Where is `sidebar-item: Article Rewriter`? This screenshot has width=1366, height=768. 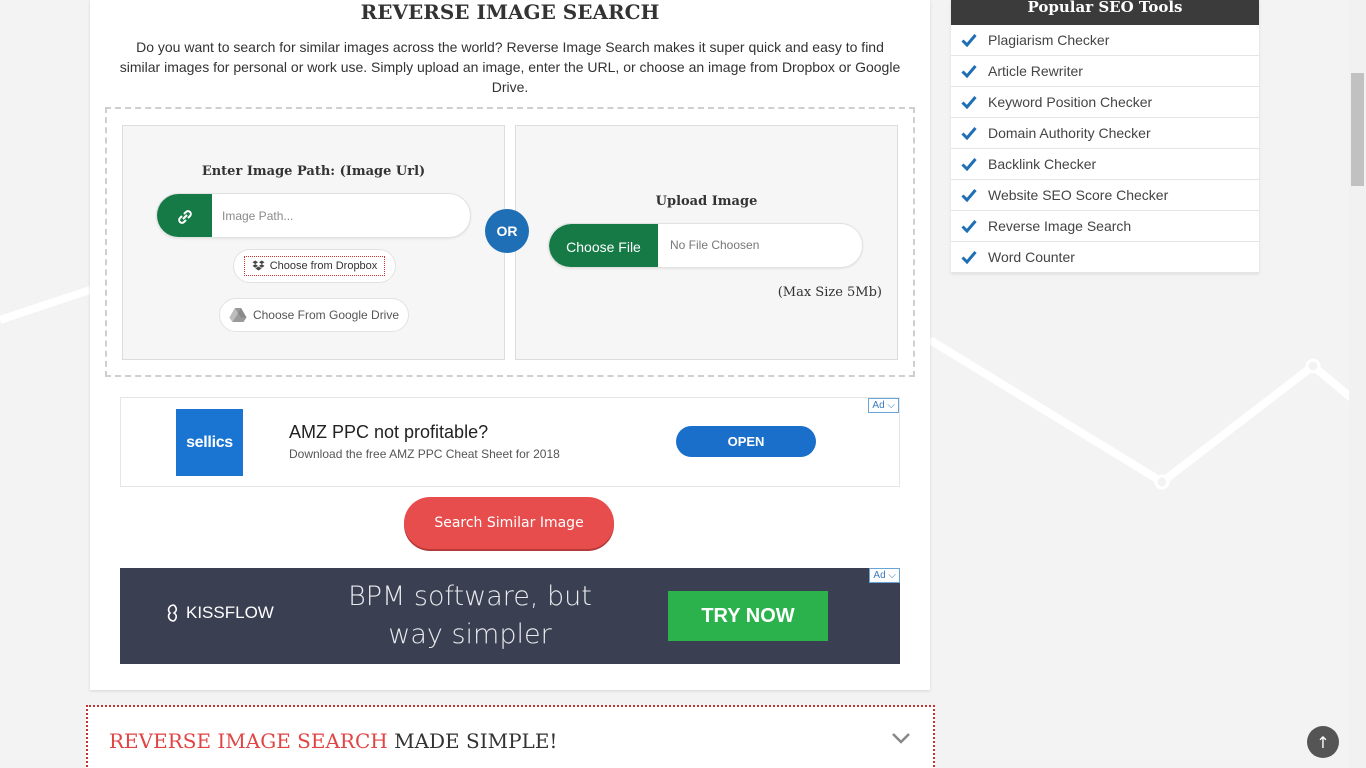 sidebar-item: Article Rewriter is located at coordinates (1105, 71).